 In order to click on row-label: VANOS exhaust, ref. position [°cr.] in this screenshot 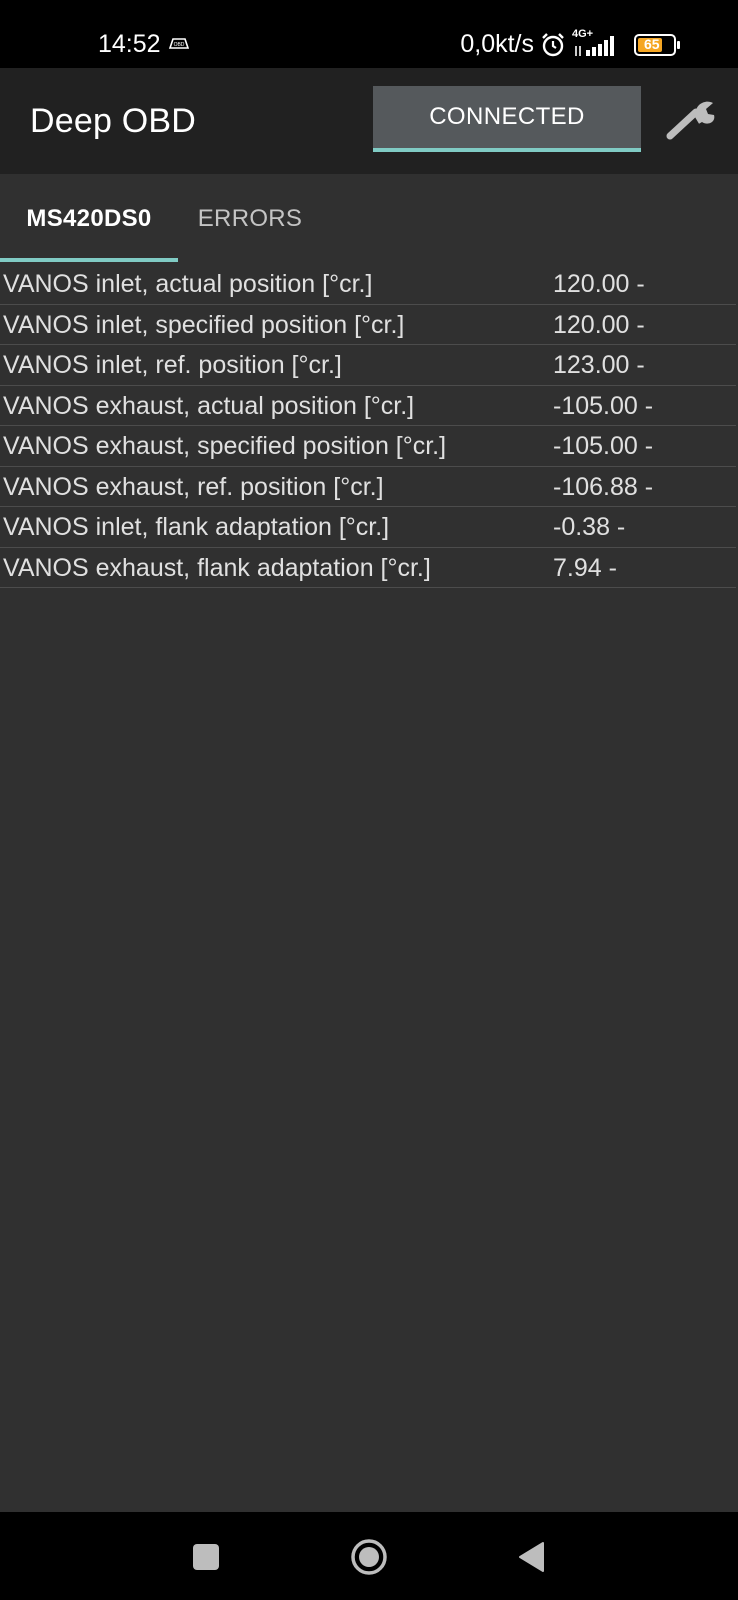, I will do `click(193, 486)`.